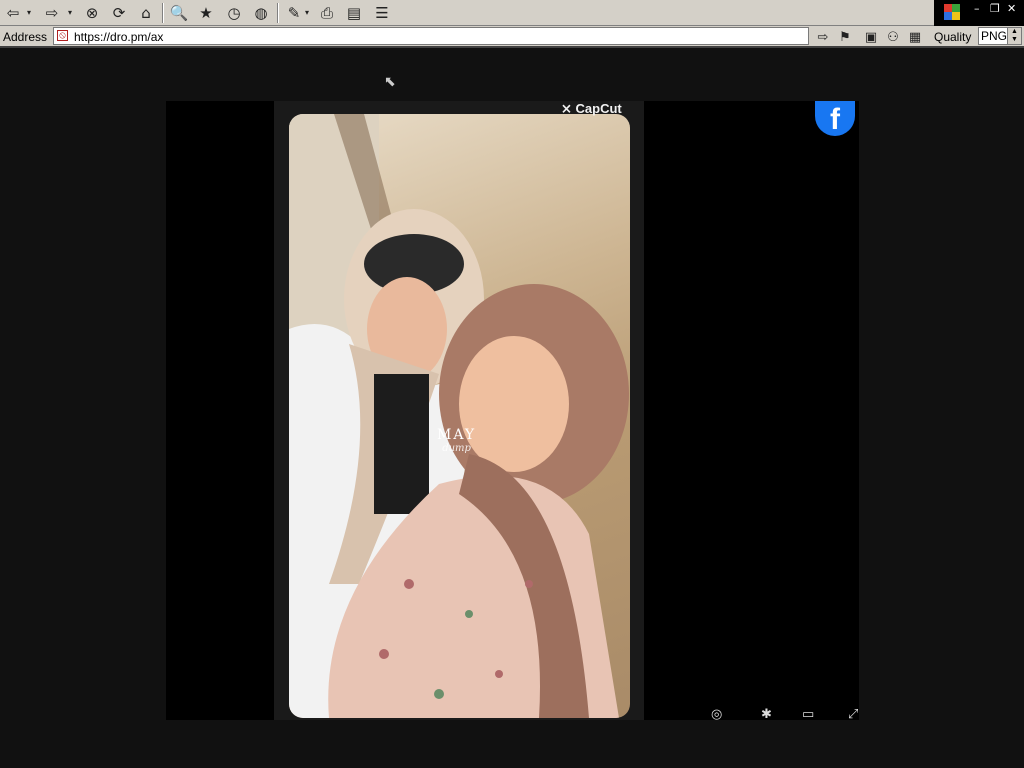  I want to click on quality-label: Quality, so click(953, 37).